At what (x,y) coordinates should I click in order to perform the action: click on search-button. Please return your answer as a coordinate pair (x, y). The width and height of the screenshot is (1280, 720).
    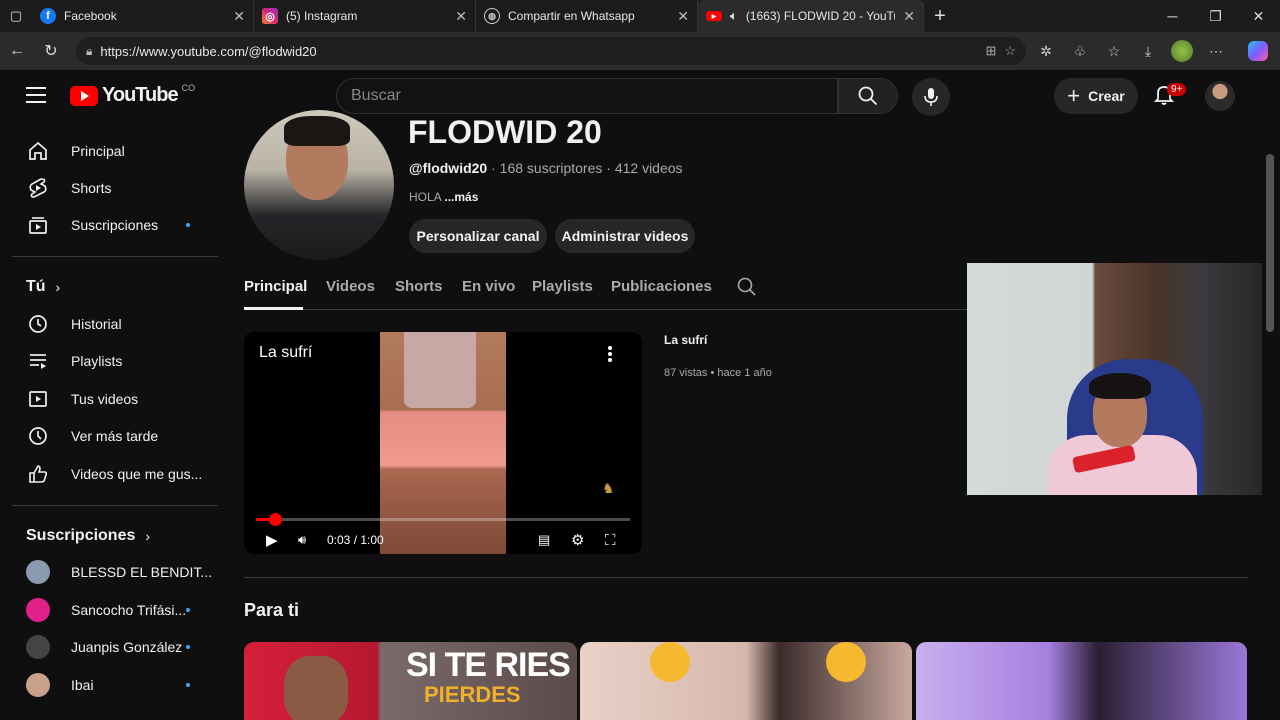
    Looking at the image, I should click on (868, 96).